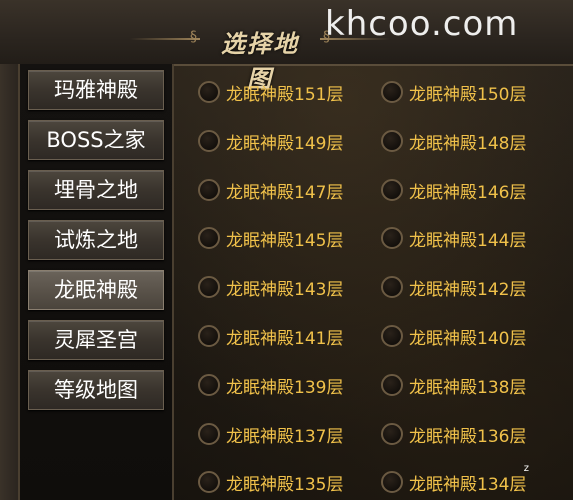 The width and height of the screenshot is (573, 500). I want to click on map-option-label: 龙眠神殿151层, so click(285, 95).